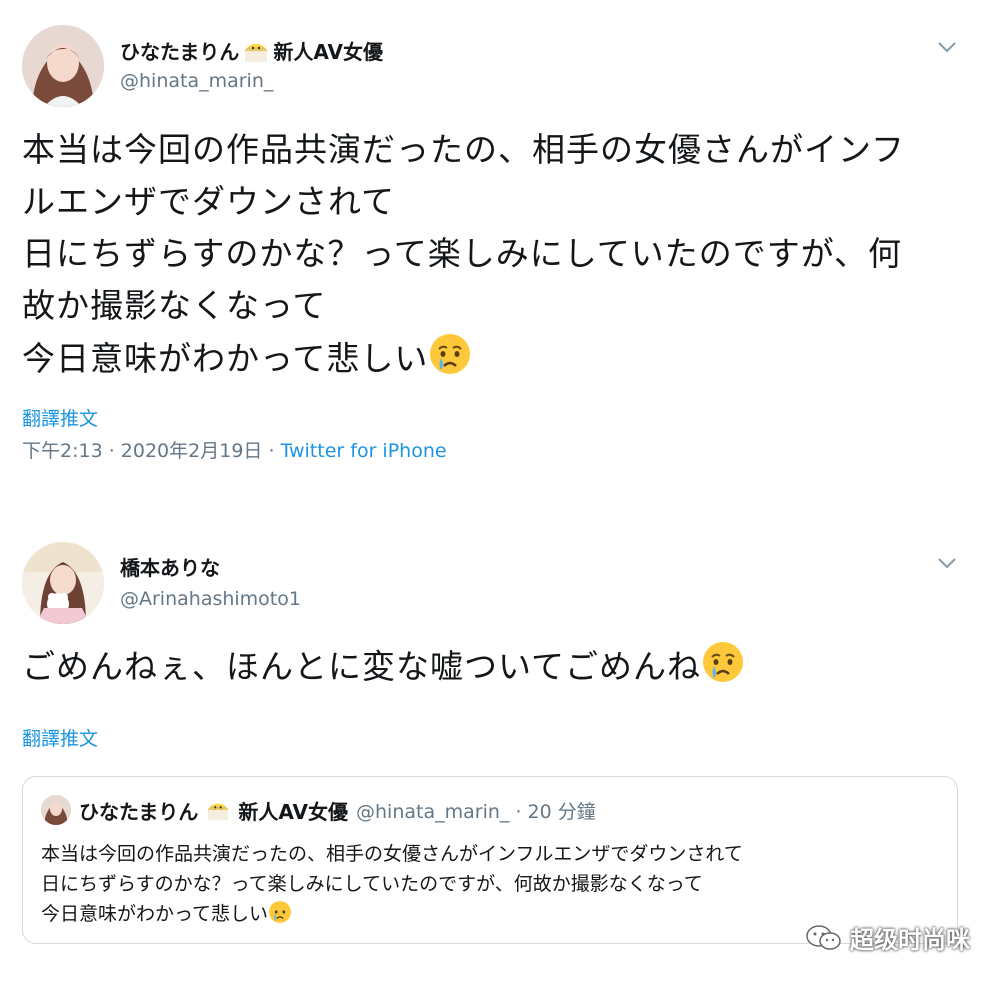  What do you see at coordinates (476, 811) in the screenshot?
I see `quoted-handle-time: @hinata_marin_ · 20 分鐘` at bounding box center [476, 811].